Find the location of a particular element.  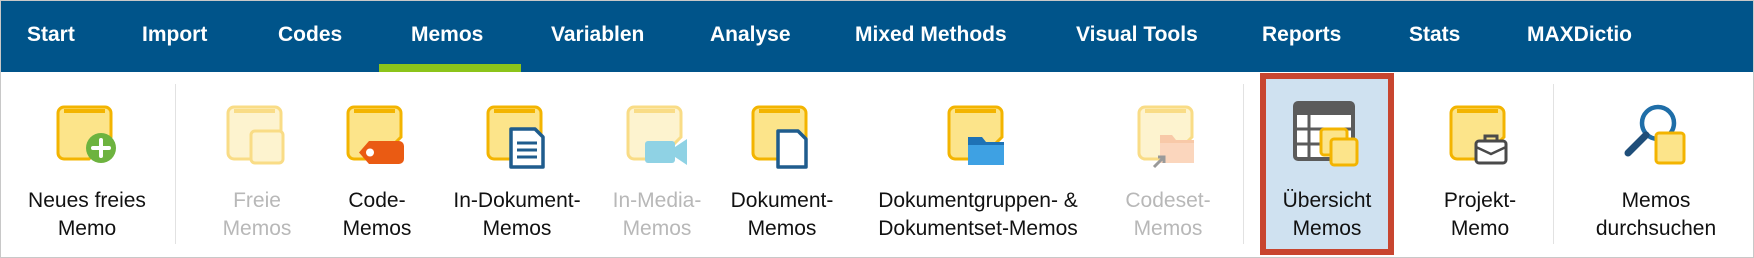

tab-import: Import is located at coordinates (174, 36).